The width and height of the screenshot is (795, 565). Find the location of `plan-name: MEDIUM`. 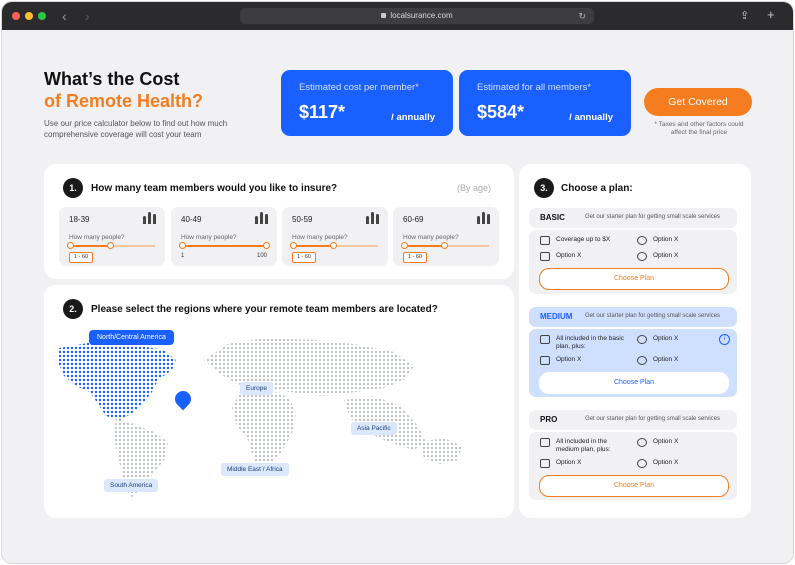

plan-name: MEDIUM is located at coordinates (556, 316).